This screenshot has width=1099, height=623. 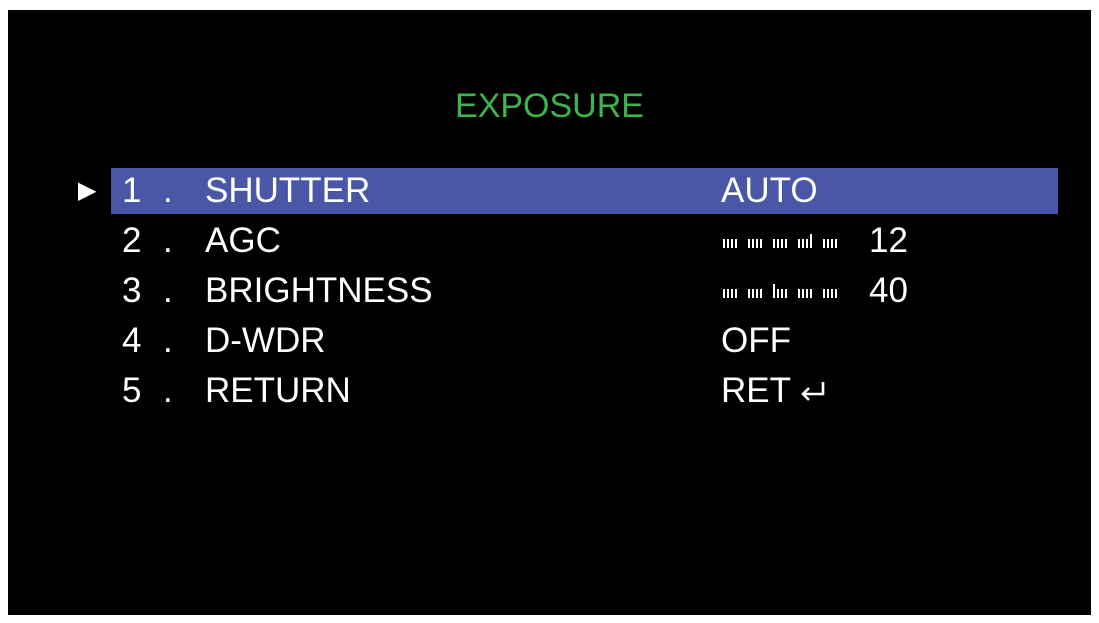 I want to click on menu-item-agc: 2 . AGC 12, so click(x=549, y=241).